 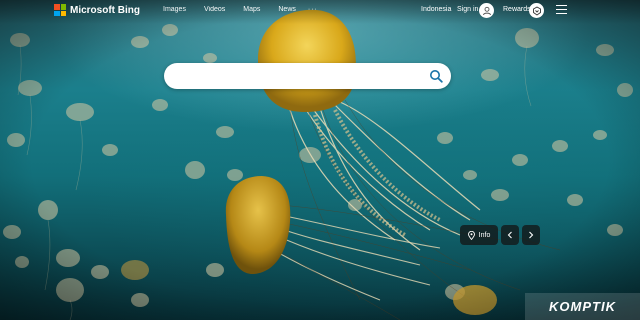 What do you see at coordinates (486, 10) in the screenshot?
I see `user-icon` at bounding box center [486, 10].